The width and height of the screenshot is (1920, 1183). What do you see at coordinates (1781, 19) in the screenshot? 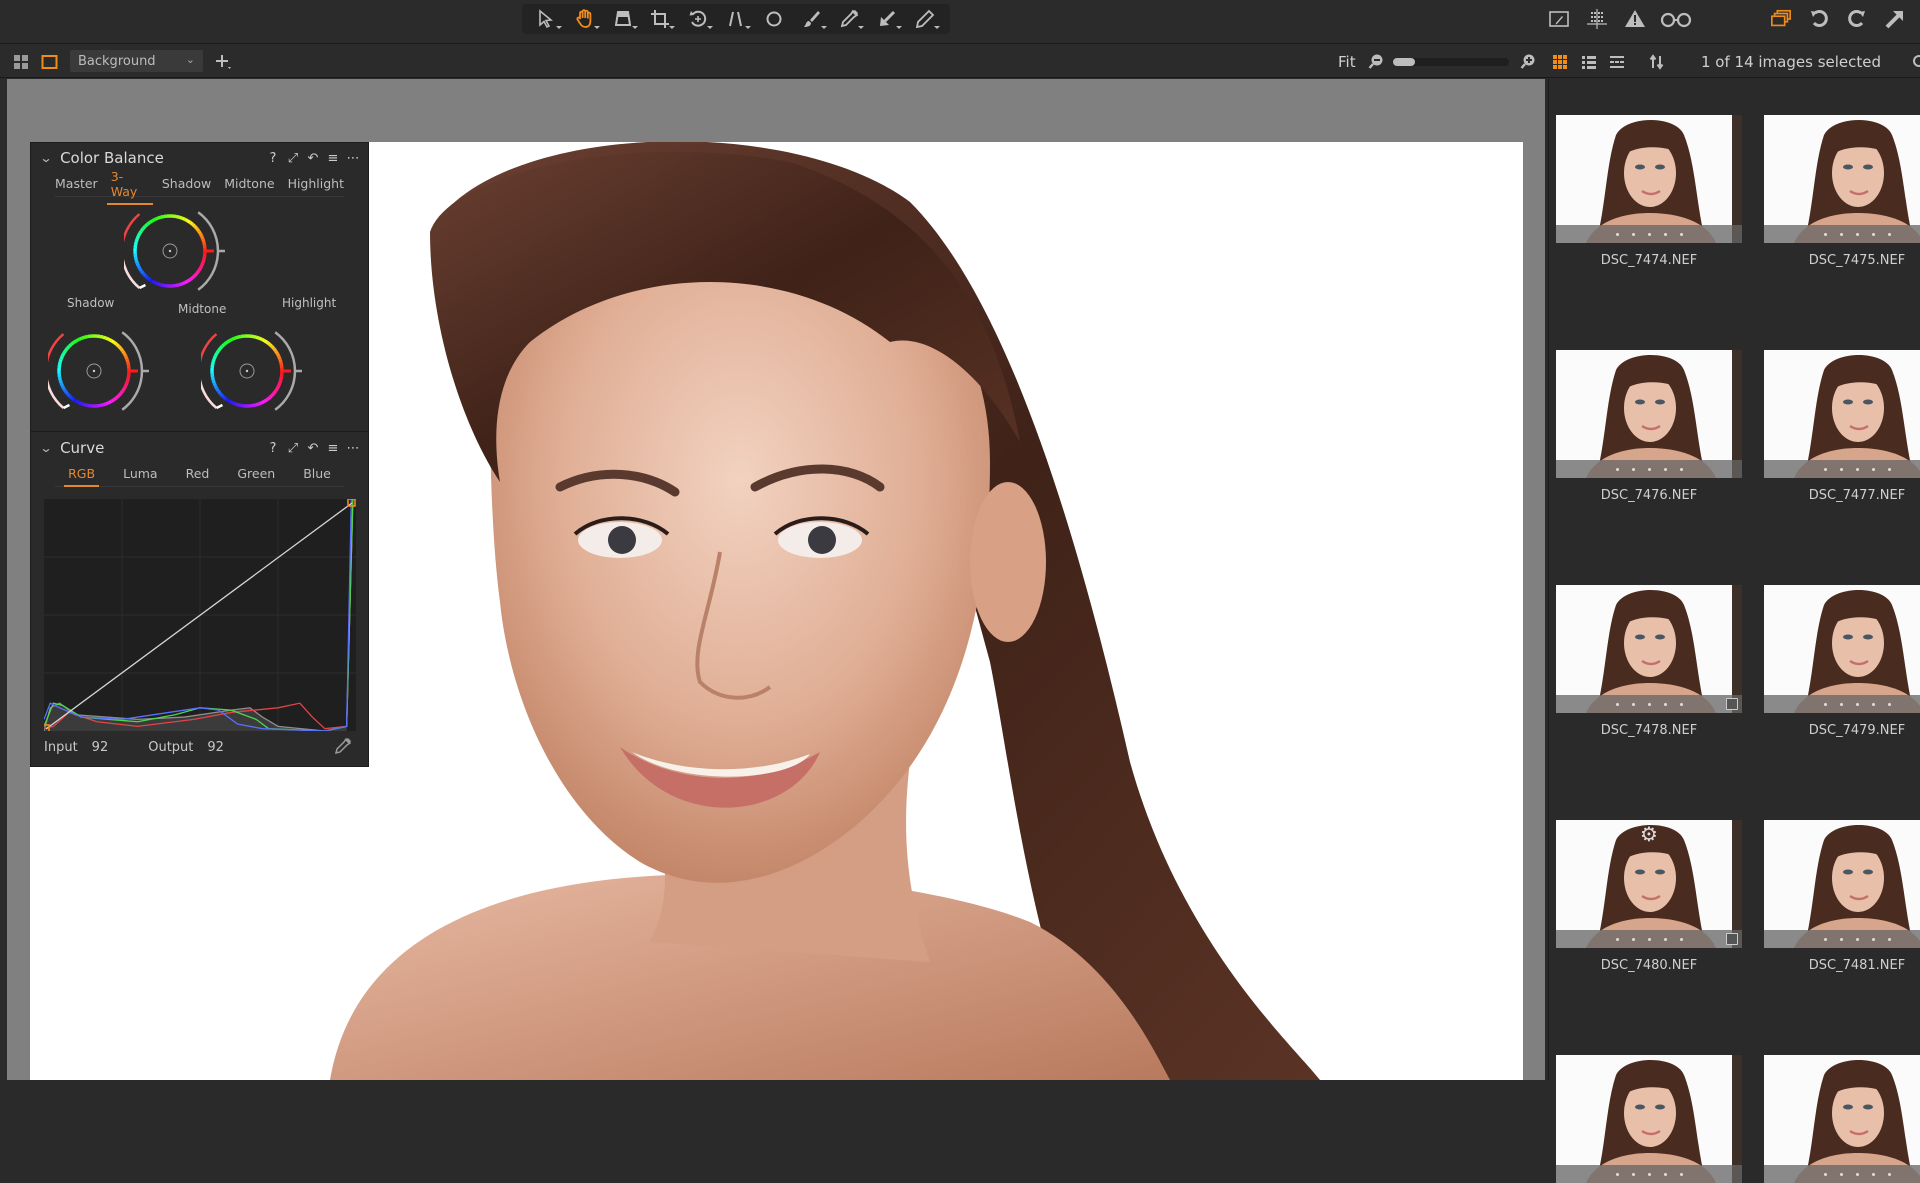
I see `multi-view-button` at bounding box center [1781, 19].